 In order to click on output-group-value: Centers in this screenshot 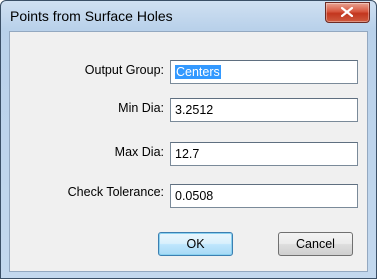, I will do `click(198, 72)`.